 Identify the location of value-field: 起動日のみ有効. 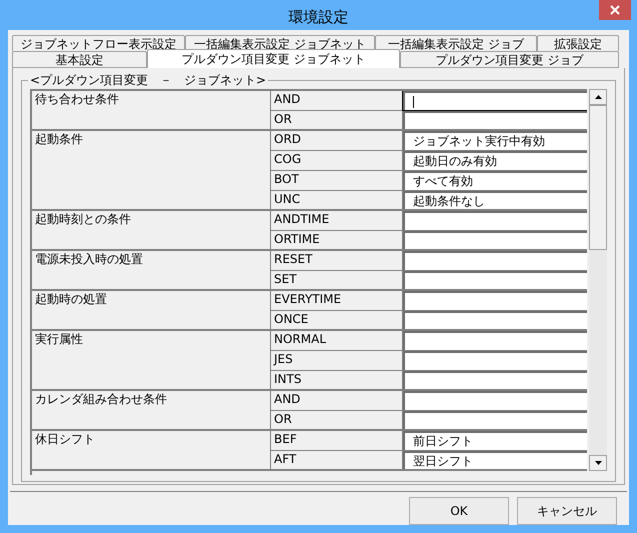
(495, 160).